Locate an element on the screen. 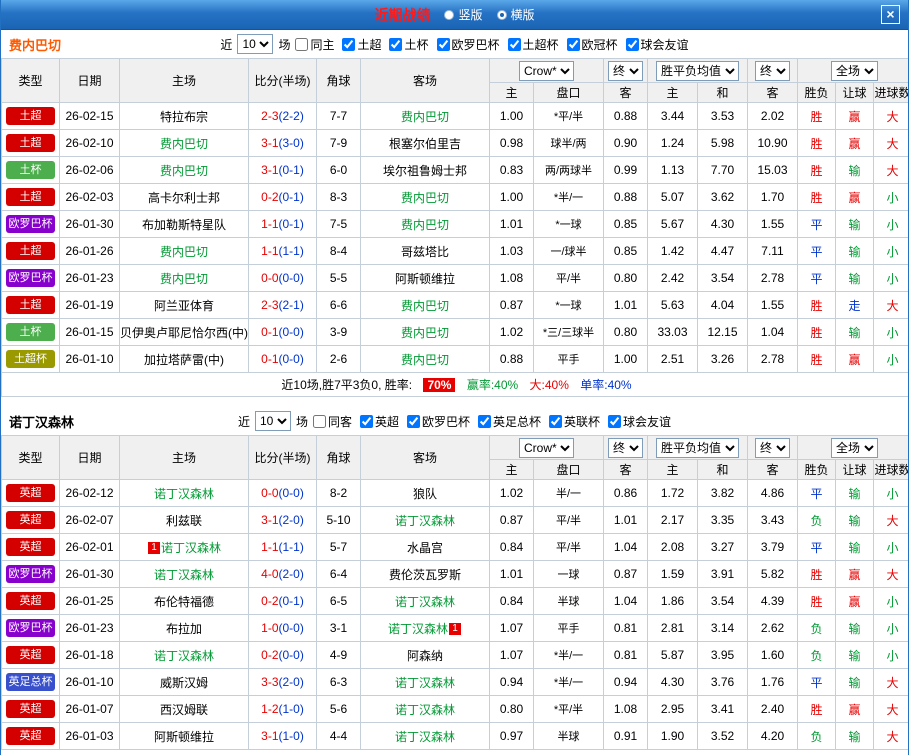 Image resolution: width=909 pixels, height=755 pixels. asian-home-odds: 1.02 is located at coordinates (511, 332).